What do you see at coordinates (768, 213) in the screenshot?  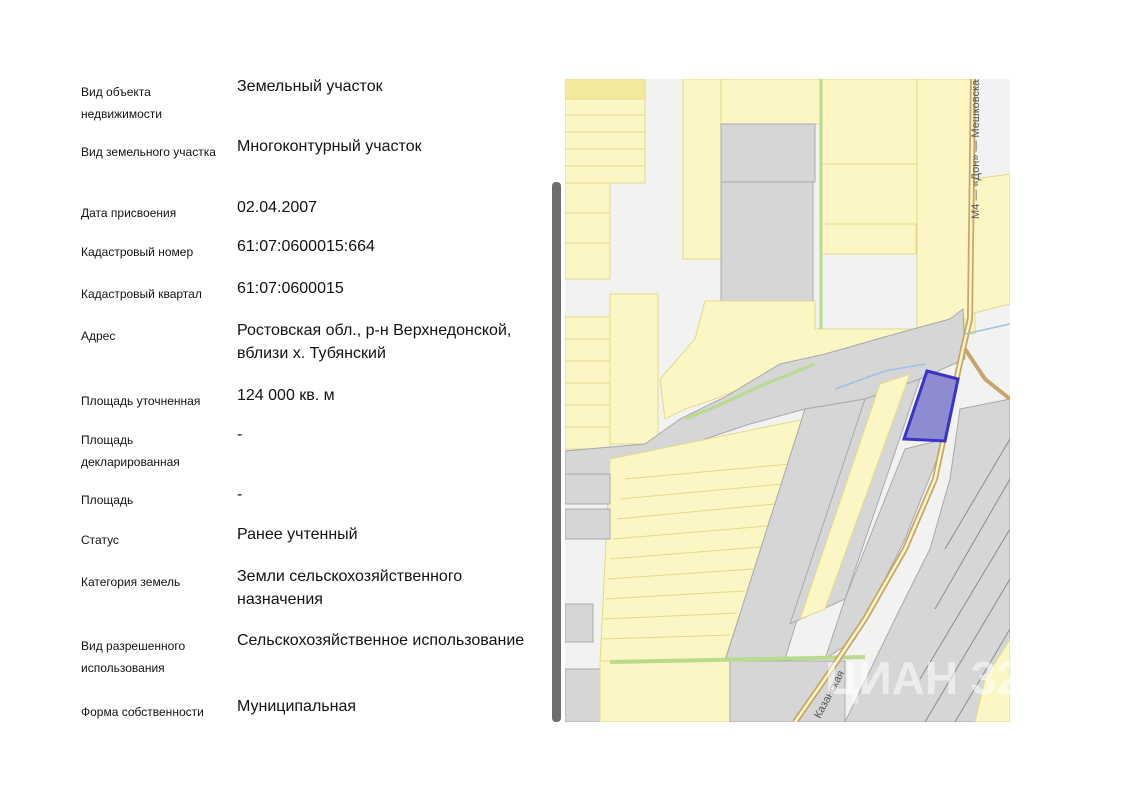 I see `gray-blocks` at bounding box center [768, 213].